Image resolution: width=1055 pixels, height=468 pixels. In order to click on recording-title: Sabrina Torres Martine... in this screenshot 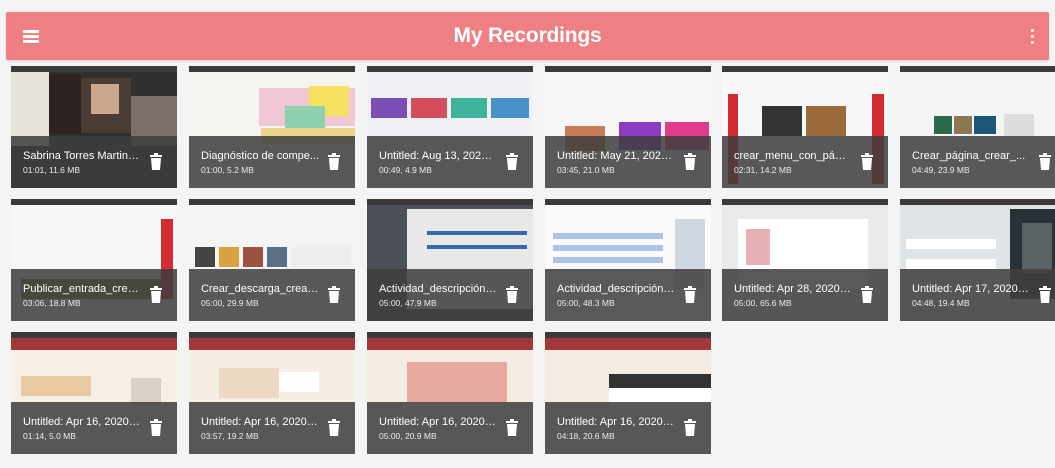, I will do `click(82, 156)`.